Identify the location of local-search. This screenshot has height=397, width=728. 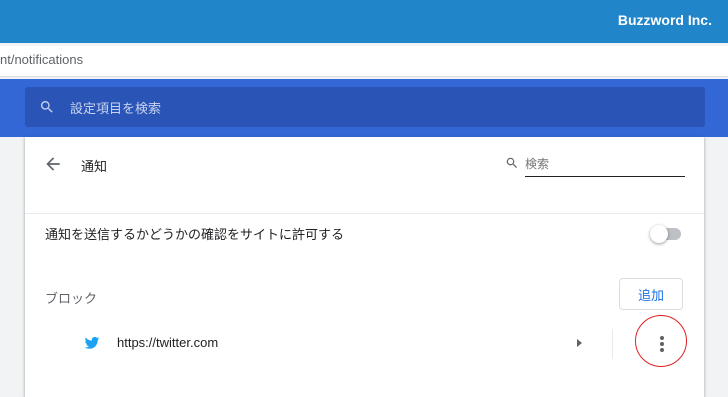
(595, 164).